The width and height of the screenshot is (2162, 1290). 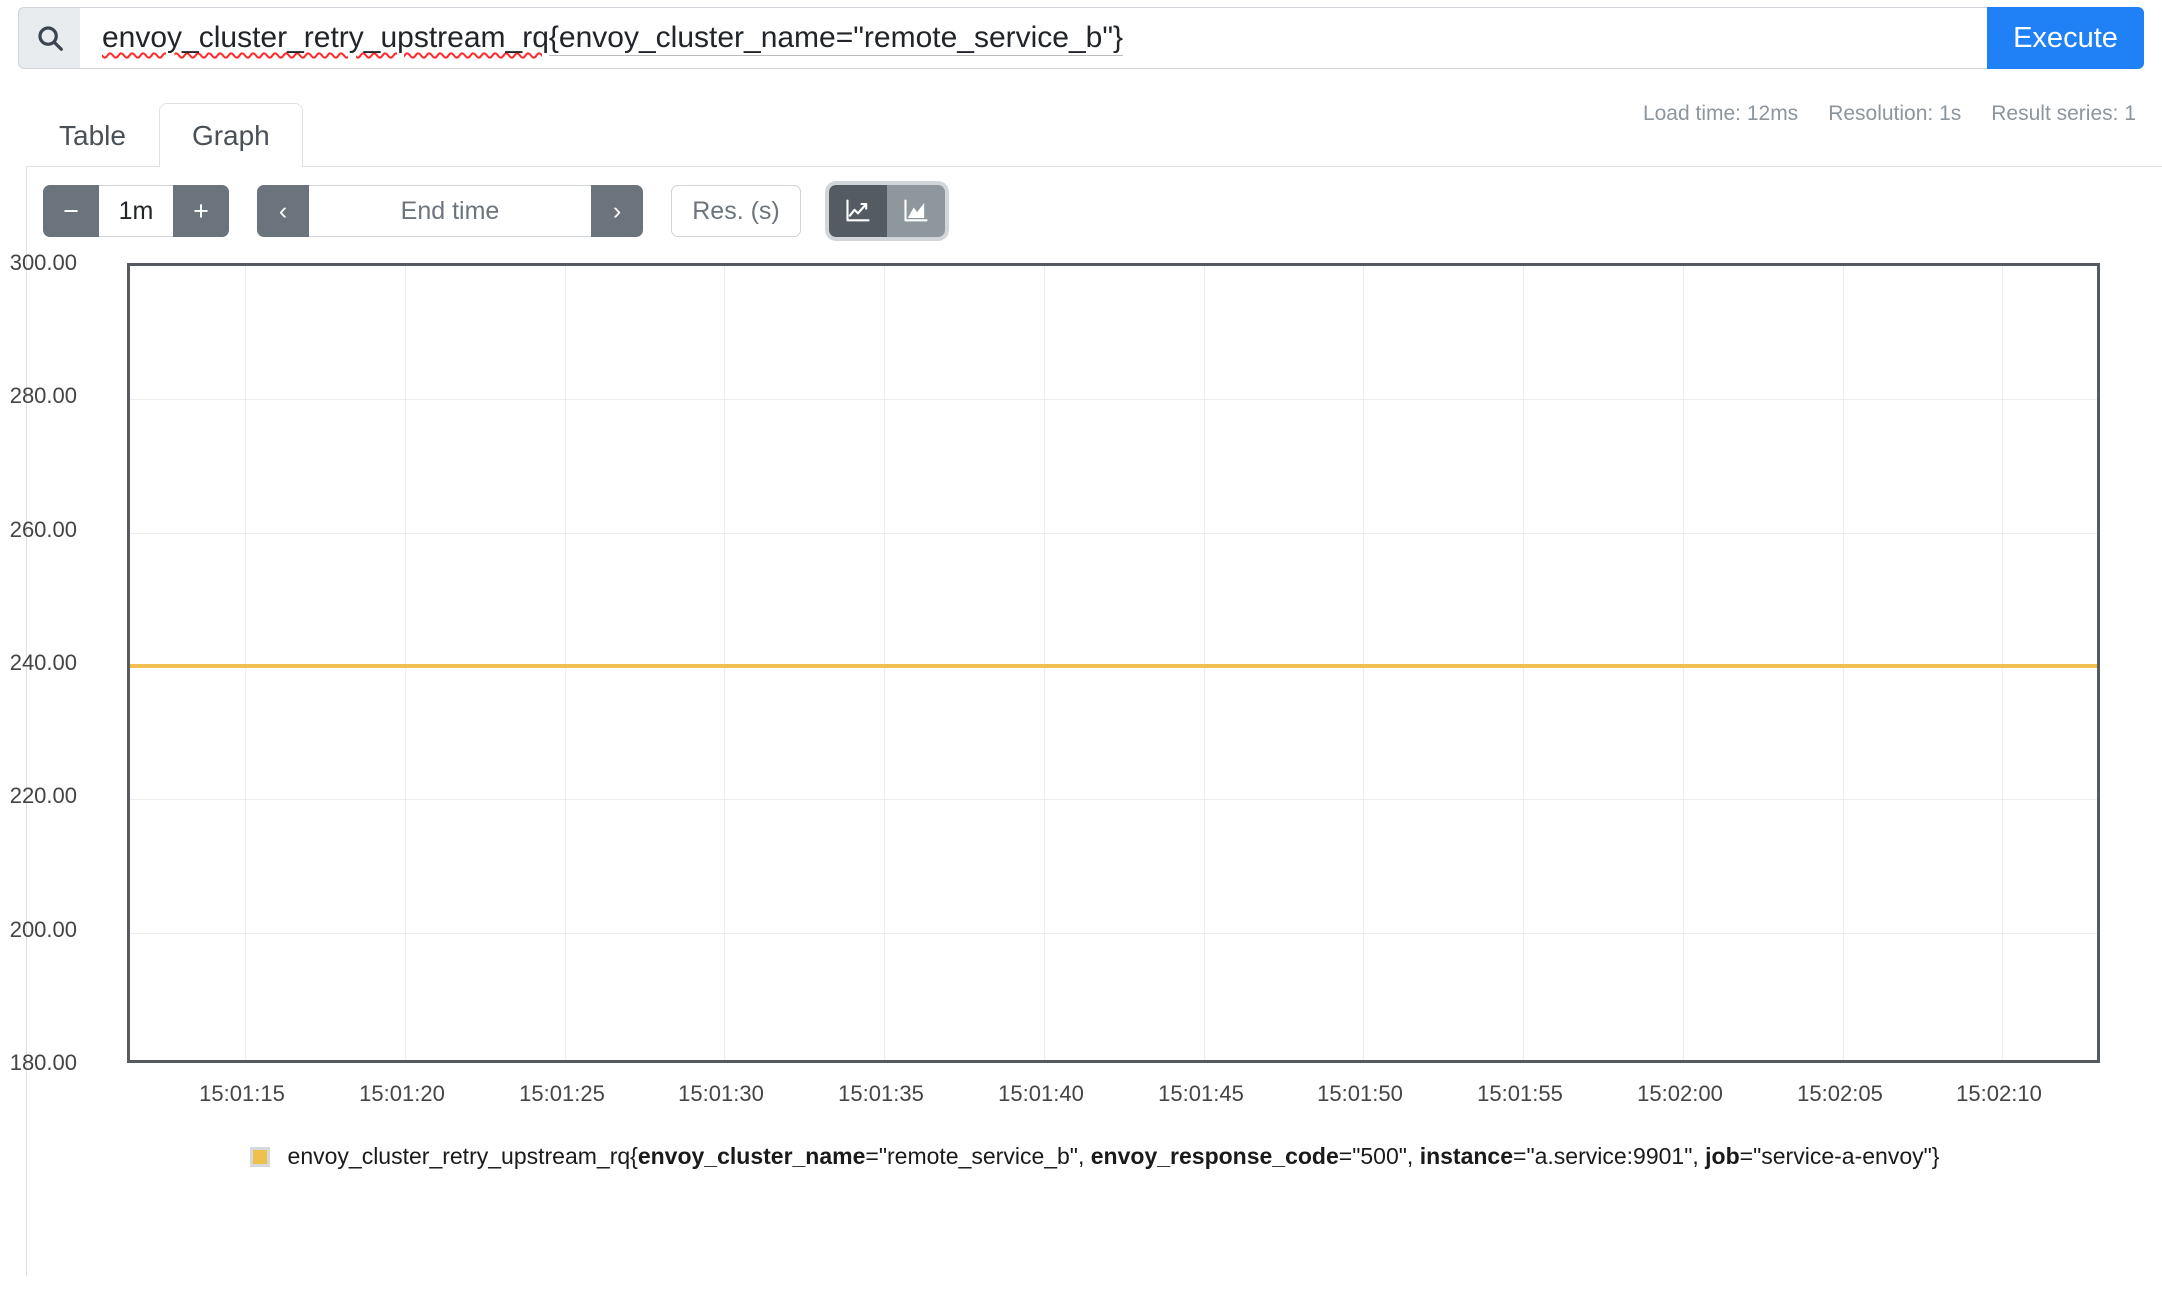 I want to click on x-axis-tick-label: 15:01:55, so click(x=1520, y=1093).